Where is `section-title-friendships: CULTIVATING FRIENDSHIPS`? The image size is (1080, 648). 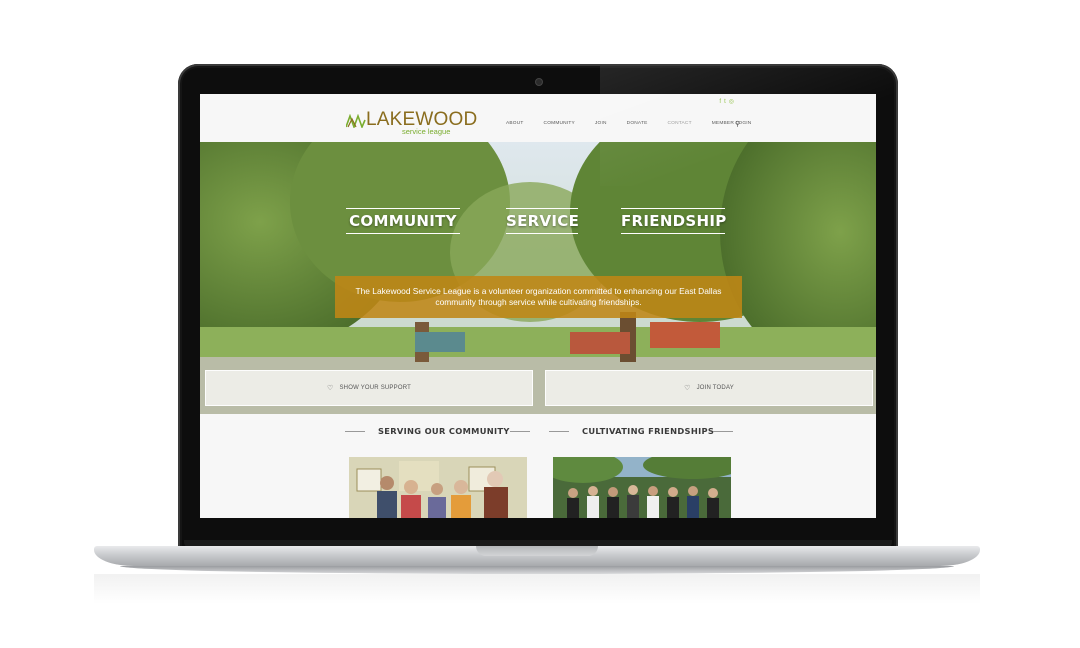 section-title-friendships: CULTIVATING FRIENDSHIPS is located at coordinates (648, 431).